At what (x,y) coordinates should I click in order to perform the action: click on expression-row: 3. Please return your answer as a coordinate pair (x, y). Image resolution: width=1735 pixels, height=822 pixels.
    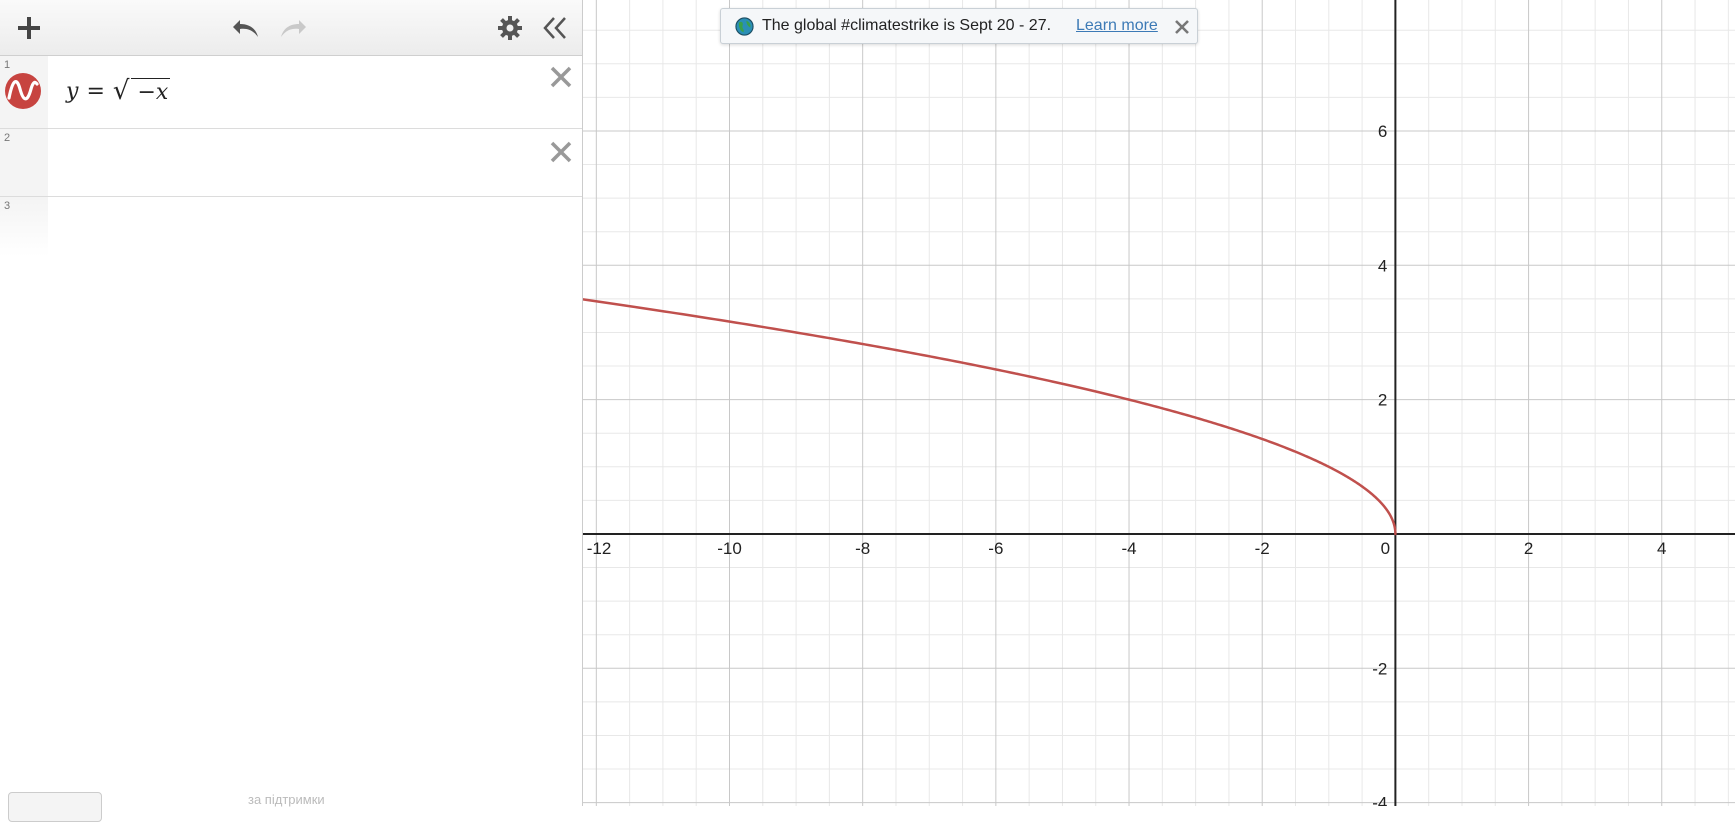
    Looking at the image, I should click on (291, 227).